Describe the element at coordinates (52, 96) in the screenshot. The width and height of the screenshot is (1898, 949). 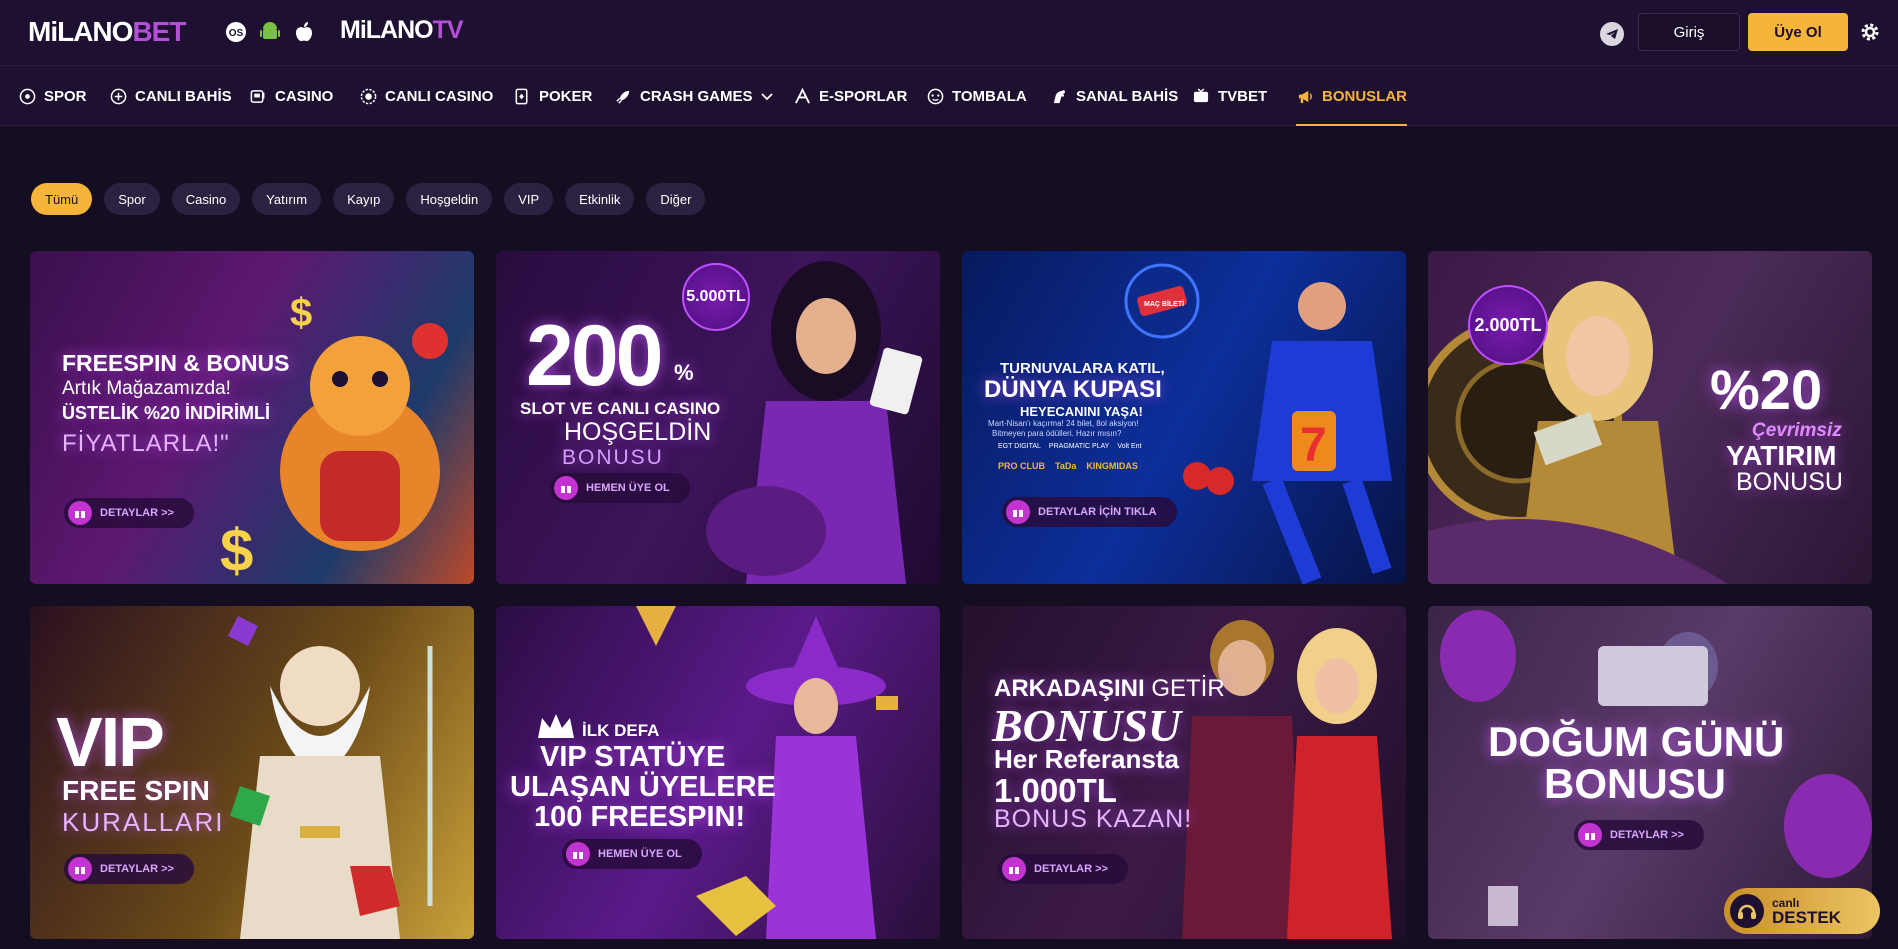
I see `nav-item-spor: SPOR` at that location.